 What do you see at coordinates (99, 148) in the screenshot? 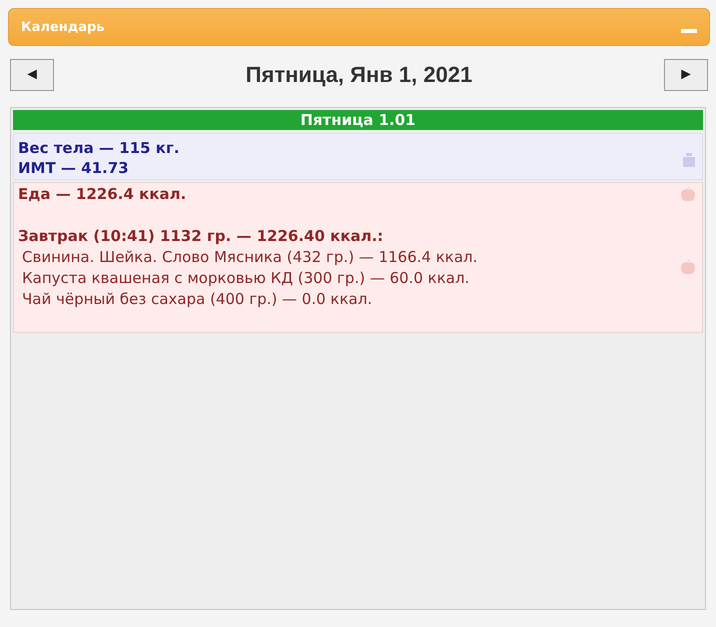
I see `weight-line: Вес тела — 115 кг.` at bounding box center [99, 148].